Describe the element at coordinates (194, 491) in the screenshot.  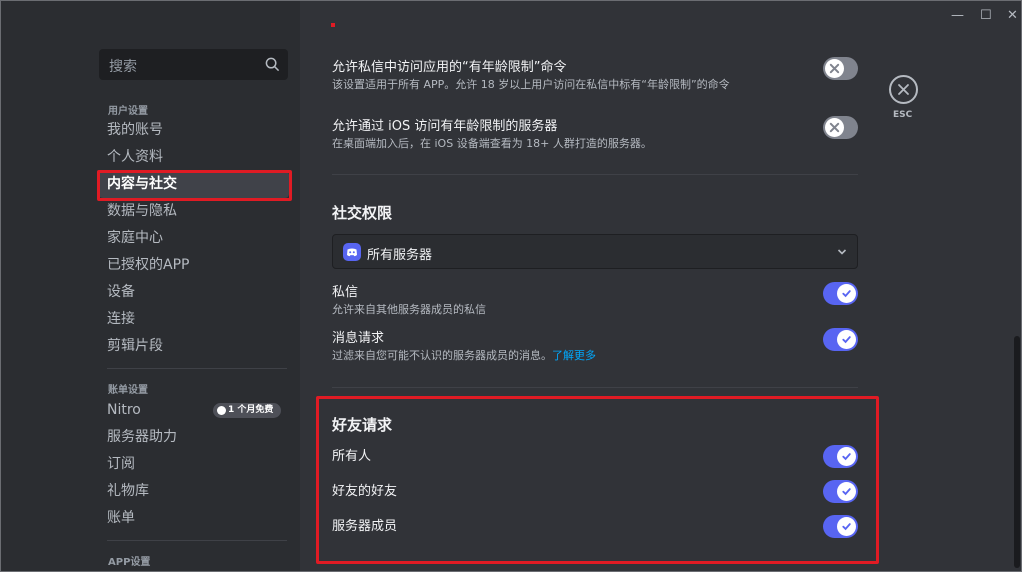
I see `sidebar-item-gift-inventory: 礼物库` at that location.